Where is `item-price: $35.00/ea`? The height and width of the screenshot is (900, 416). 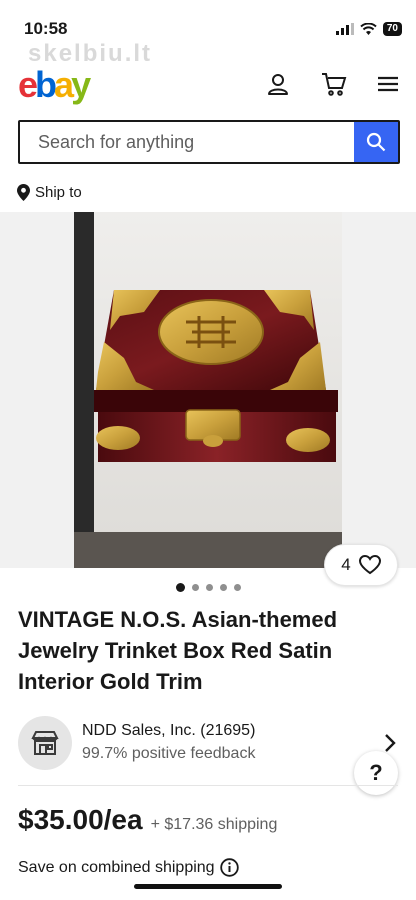 item-price: $35.00/ea is located at coordinates (80, 819).